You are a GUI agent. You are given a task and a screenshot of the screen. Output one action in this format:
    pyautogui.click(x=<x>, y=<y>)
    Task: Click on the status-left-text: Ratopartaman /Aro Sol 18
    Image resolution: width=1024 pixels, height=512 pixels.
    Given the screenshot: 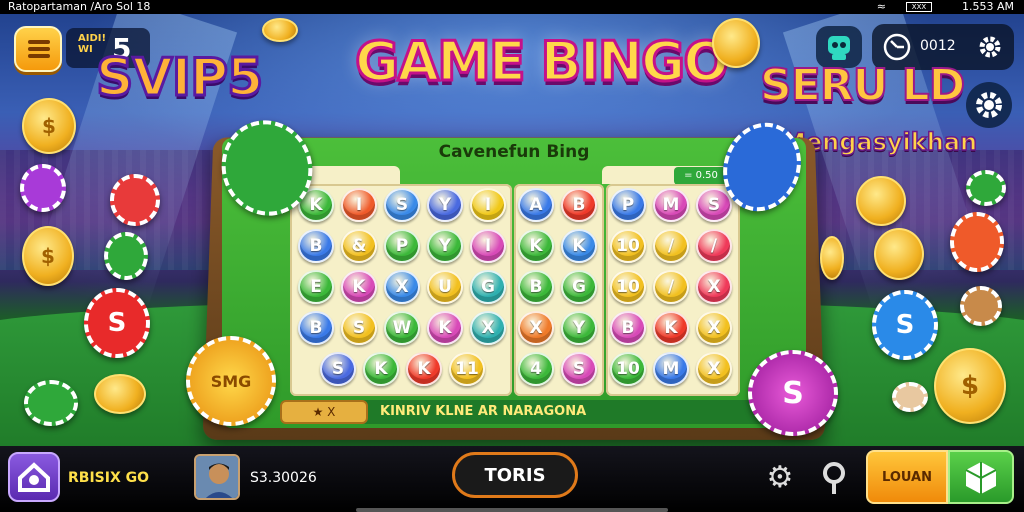 What is the action you would take?
    pyautogui.click(x=79, y=6)
    